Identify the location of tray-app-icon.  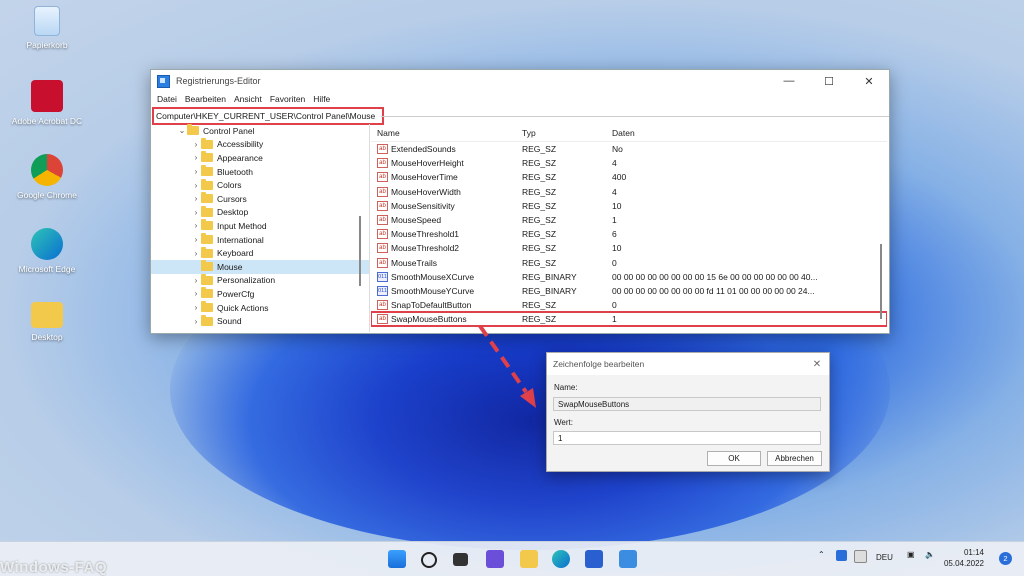
(860, 556).